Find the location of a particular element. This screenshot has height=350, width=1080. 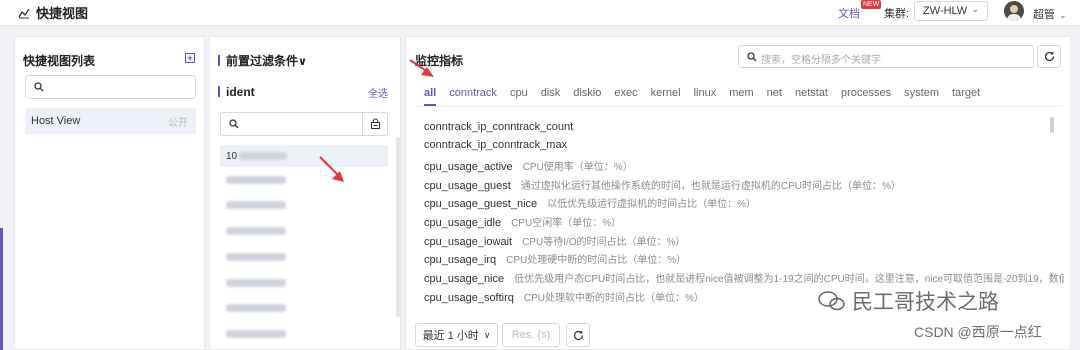

select-all-link: 全选 is located at coordinates (378, 92).